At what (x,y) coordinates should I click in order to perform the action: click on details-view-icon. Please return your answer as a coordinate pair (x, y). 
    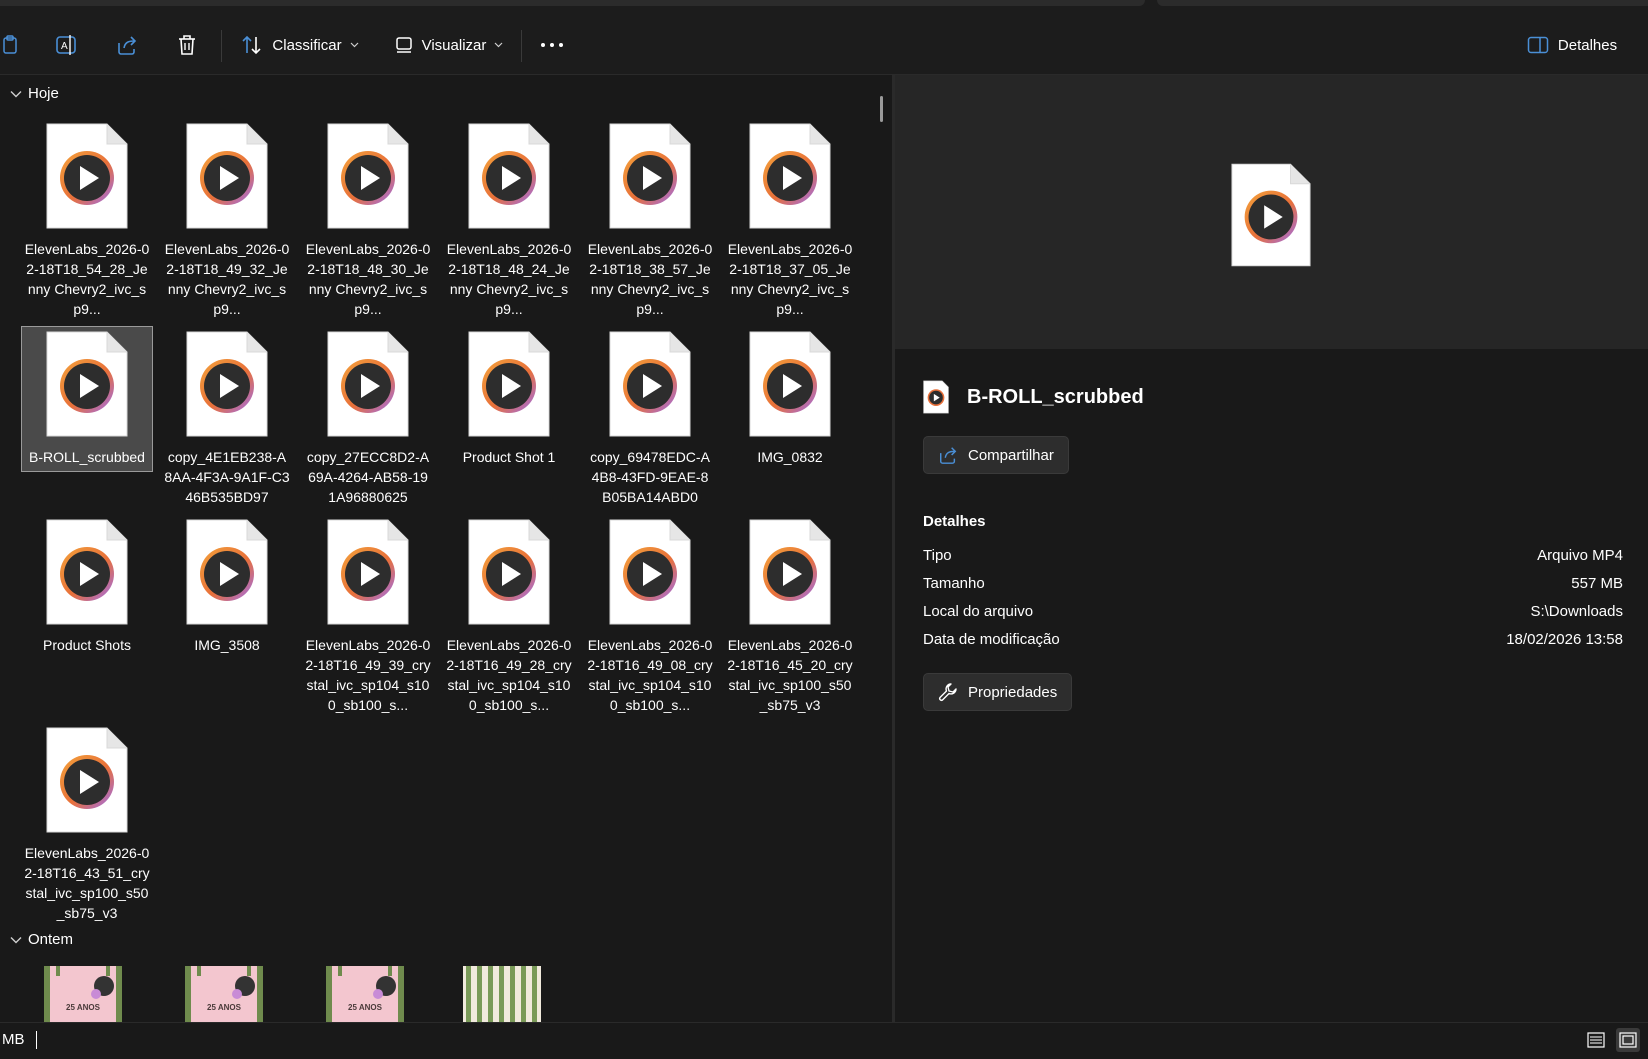
    Looking at the image, I should click on (1596, 1040).